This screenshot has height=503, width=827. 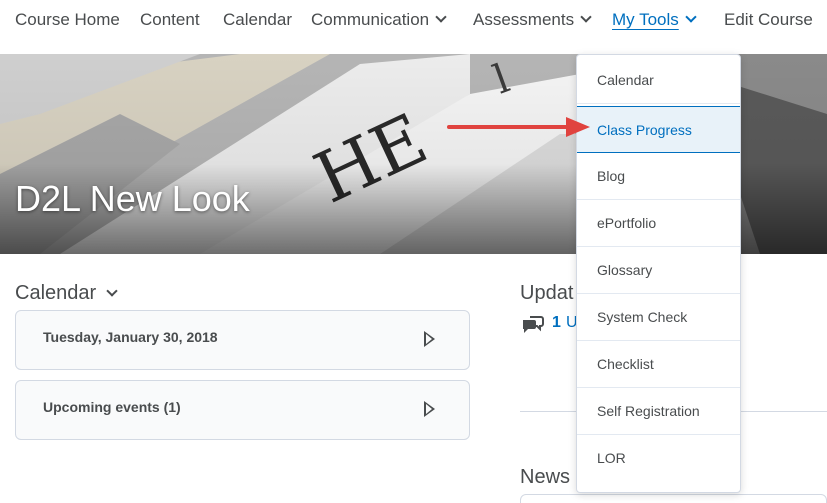 What do you see at coordinates (658, 80) in the screenshot?
I see `menu-item-calendar: Calendar` at bounding box center [658, 80].